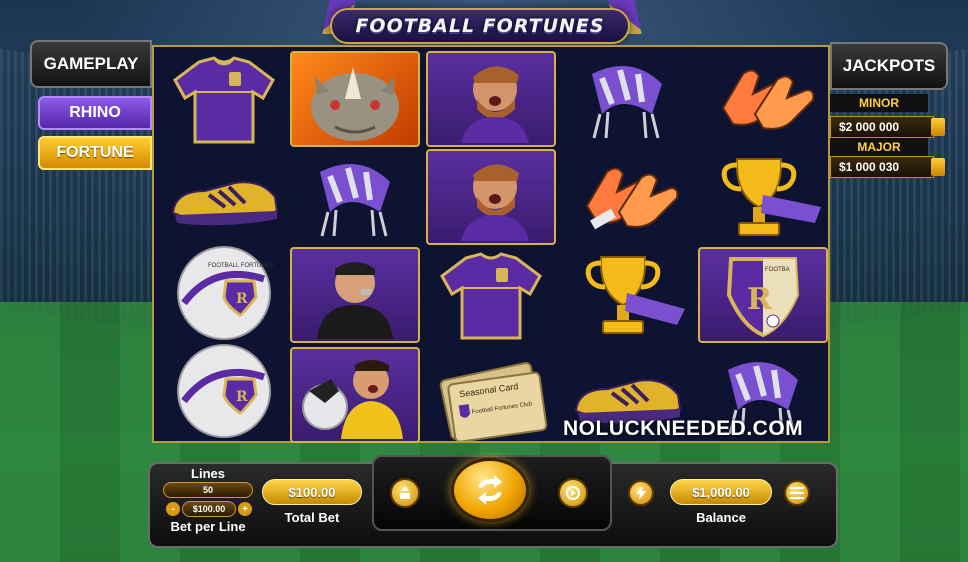 This screenshot has width=968, height=562. I want to click on symbol-rhino, so click(355, 99).